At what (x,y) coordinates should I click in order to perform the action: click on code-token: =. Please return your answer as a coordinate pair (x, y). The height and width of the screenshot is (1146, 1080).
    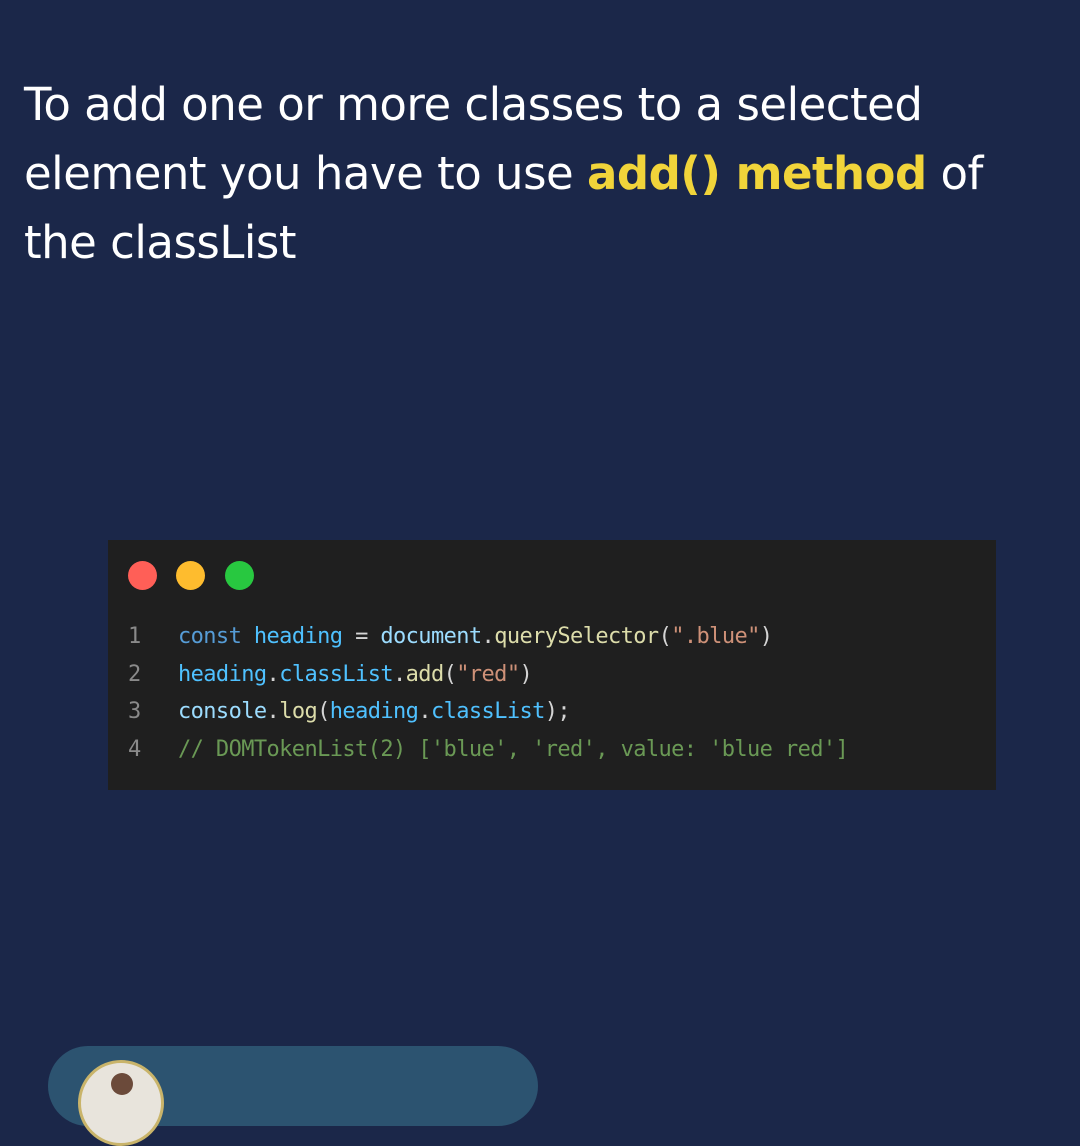
    Looking at the image, I should click on (361, 636).